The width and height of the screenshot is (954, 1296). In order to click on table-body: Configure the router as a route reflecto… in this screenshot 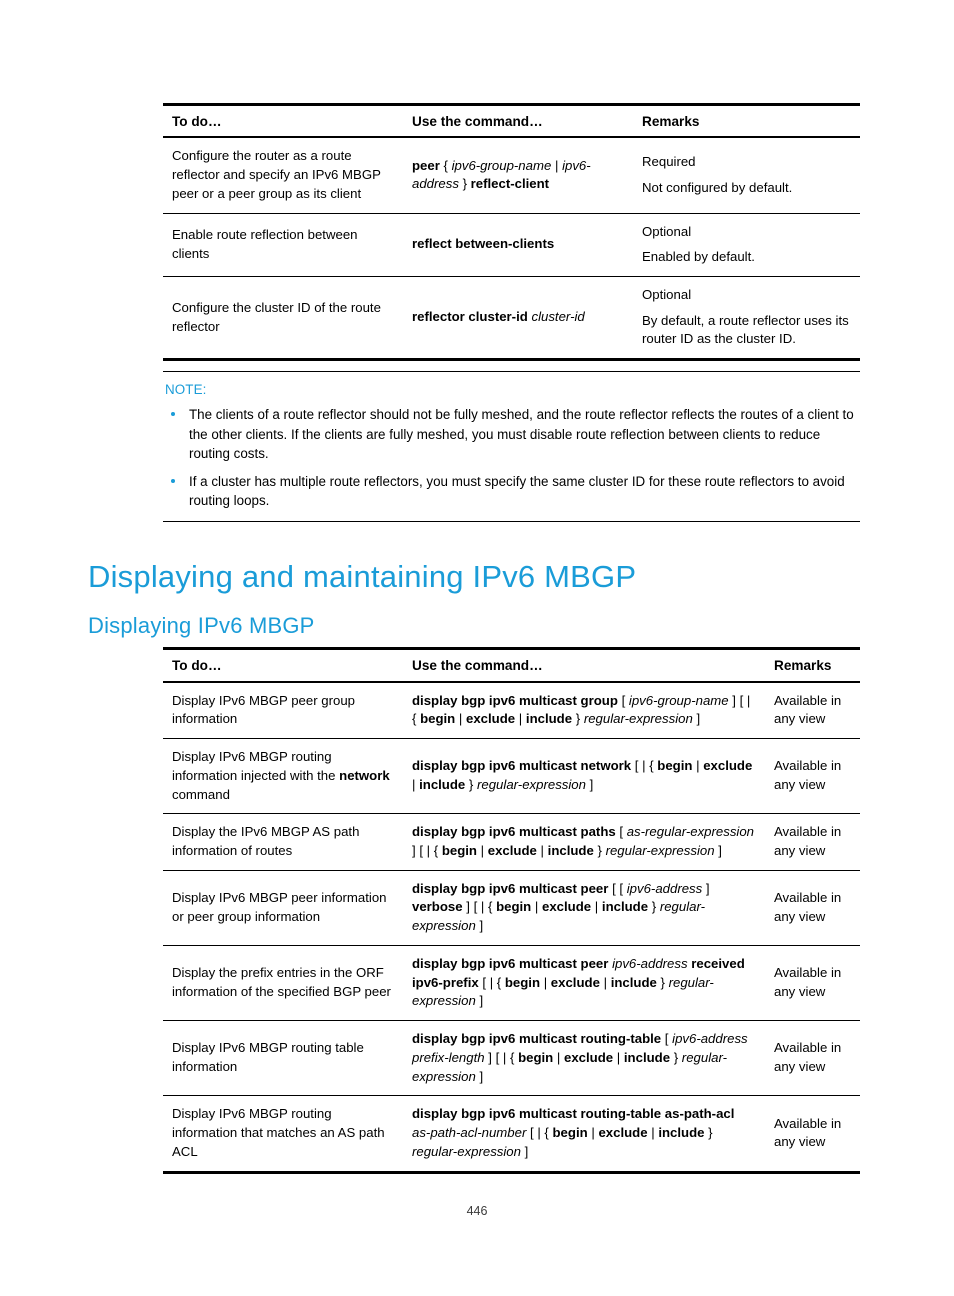, I will do `click(511, 249)`.